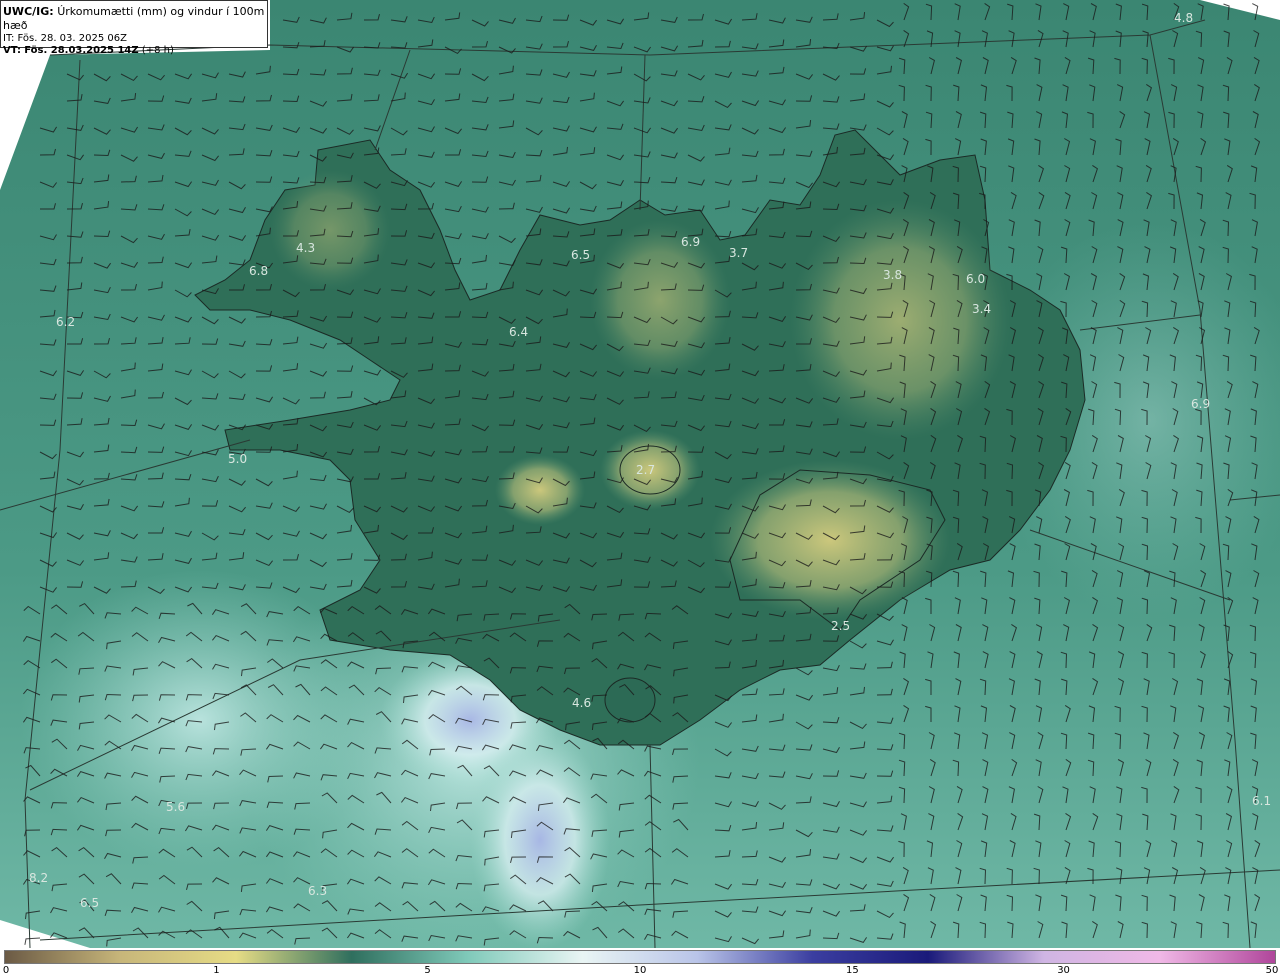 Image resolution: width=1280 pixels, height=978 pixels. Describe the element at coordinates (427, 970) in the screenshot. I see `colorbar-tick: 5` at that location.